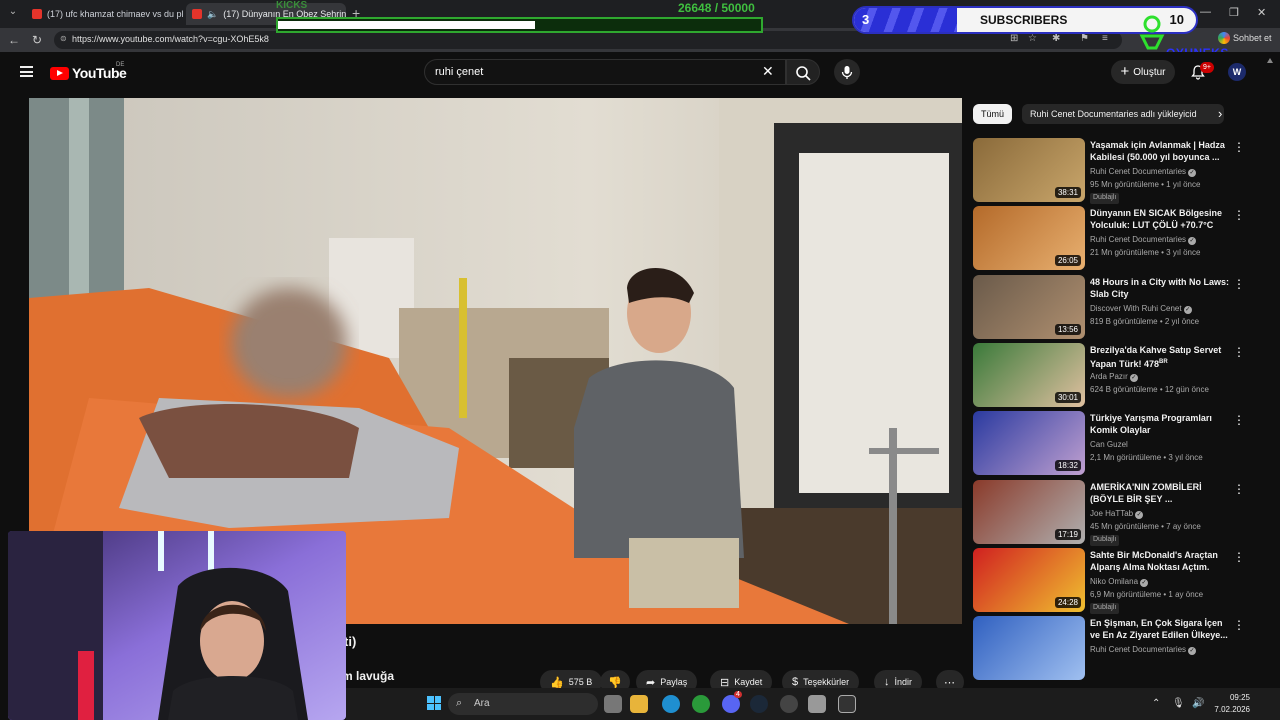 This screenshot has width=1280, height=720. What do you see at coordinates (1270, 373) in the screenshot?
I see `page-scrollbar` at bounding box center [1270, 373].